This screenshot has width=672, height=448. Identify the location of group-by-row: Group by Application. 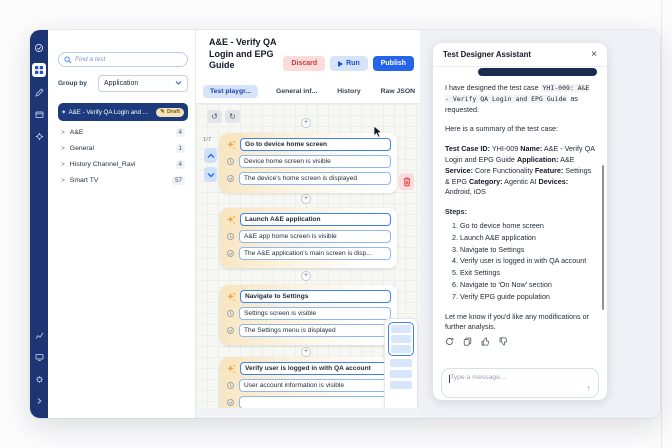
(123, 83).